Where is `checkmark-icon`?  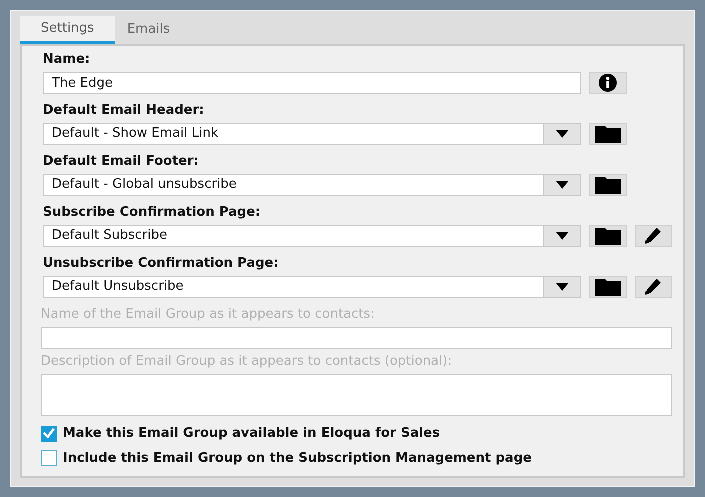
checkmark-icon is located at coordinates (49, 434).